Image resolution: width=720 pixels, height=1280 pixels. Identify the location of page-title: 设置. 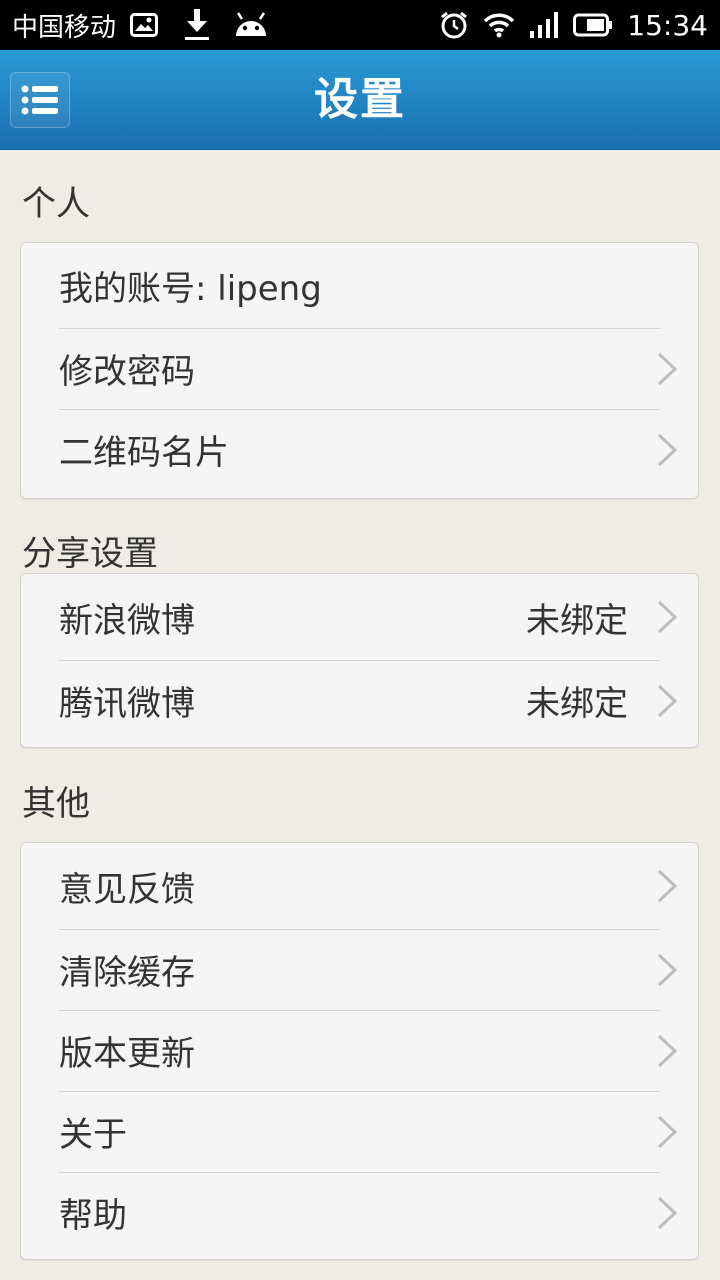
(360, 99).